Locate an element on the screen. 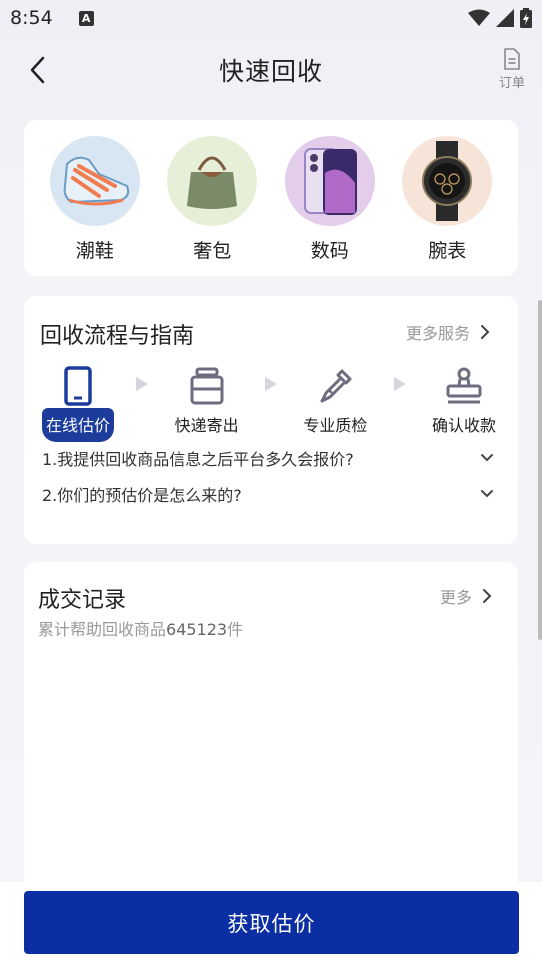 The height and width of the screenshot is (963, 542). page-title: 快速回收 is located at coordinates (270, 71).